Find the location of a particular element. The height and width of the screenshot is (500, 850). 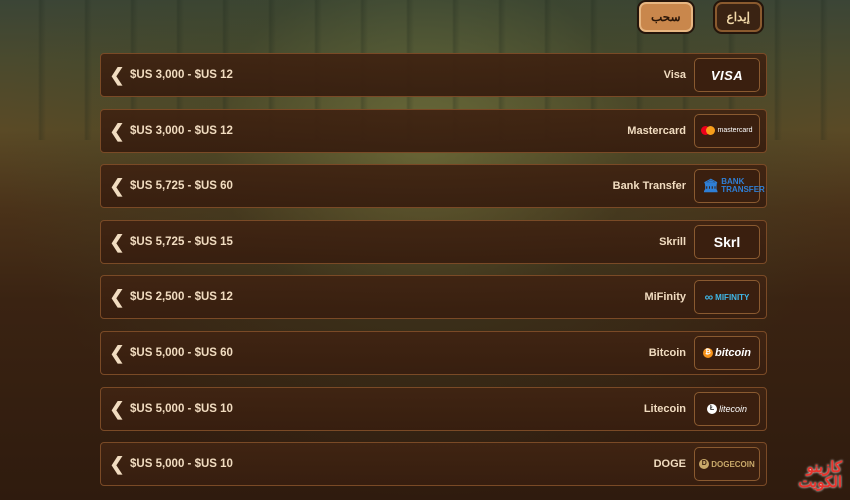

logo-text: mastercard is located at coordinates (735, 131).